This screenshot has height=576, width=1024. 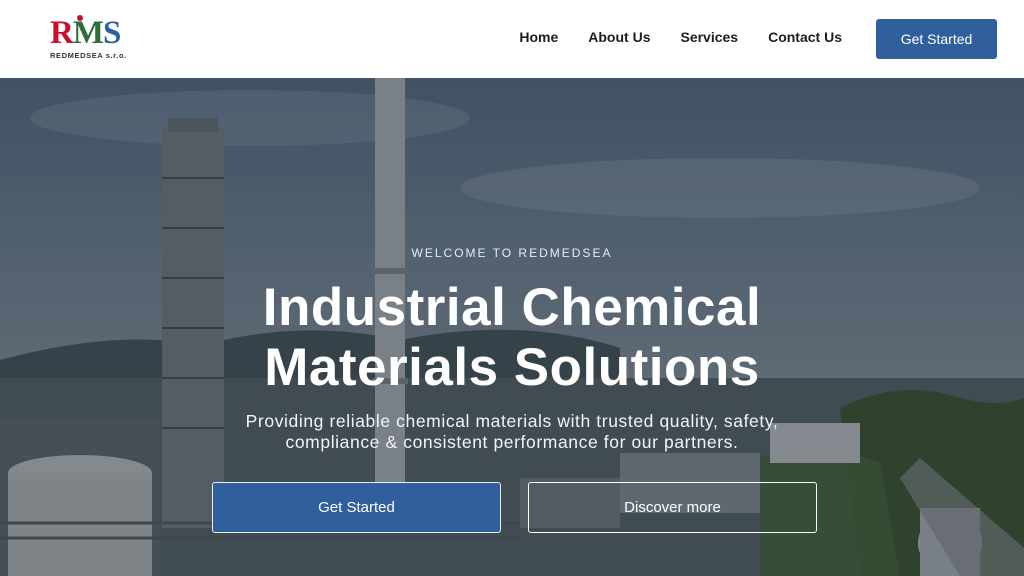 I want to click on nav-about-us: About Us, so click(x=619, y=37).